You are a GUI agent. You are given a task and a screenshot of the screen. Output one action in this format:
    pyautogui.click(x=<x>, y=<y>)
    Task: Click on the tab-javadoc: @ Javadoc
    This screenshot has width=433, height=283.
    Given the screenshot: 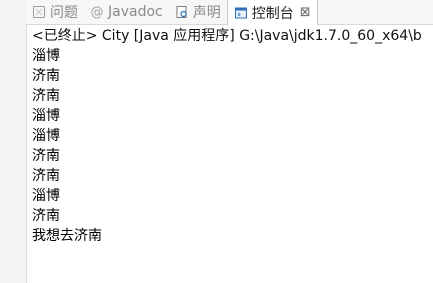 What is the action you would take?
    pyautogui.click(x=126, y=12)
    